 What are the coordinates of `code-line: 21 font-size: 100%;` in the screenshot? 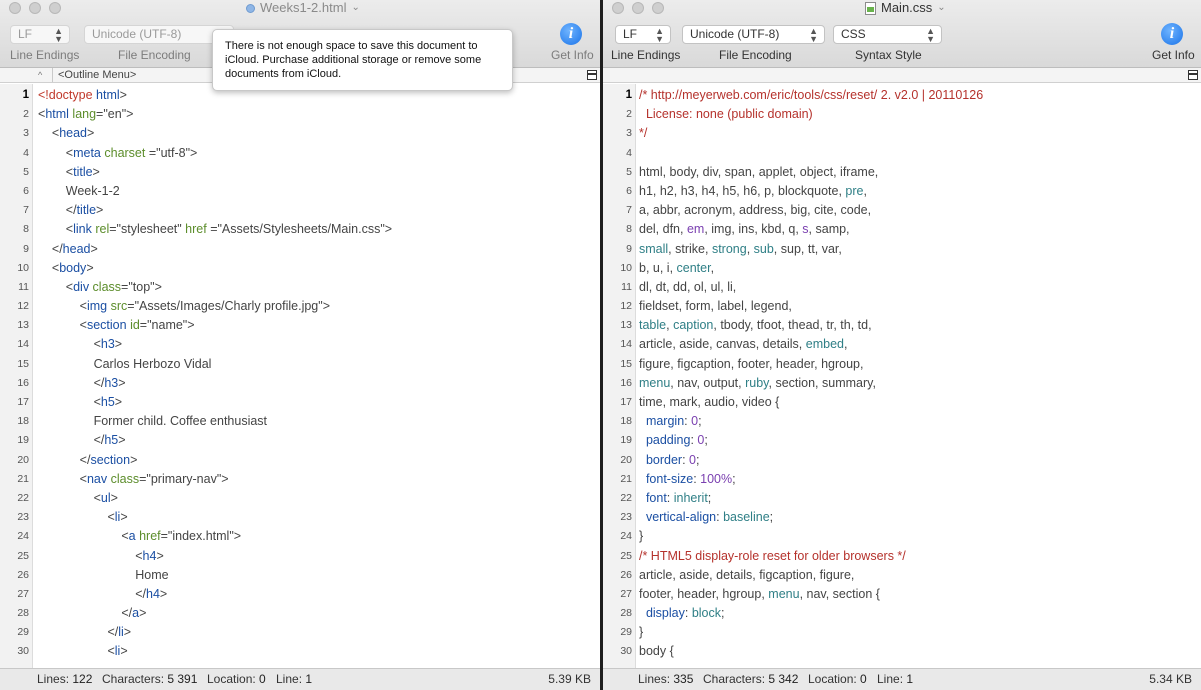 It's located at (902, 479).